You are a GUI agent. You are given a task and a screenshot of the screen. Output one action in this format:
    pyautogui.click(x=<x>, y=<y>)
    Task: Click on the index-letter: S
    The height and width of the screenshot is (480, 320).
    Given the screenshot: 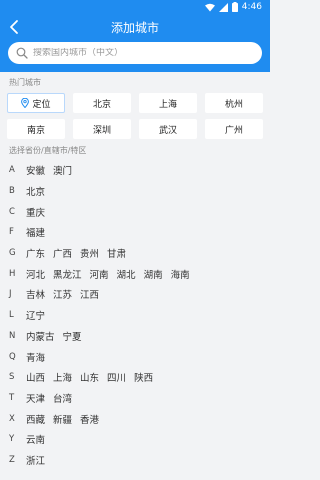 What is the action you would take?
    pyautogui.click(x=12, y=377)
    